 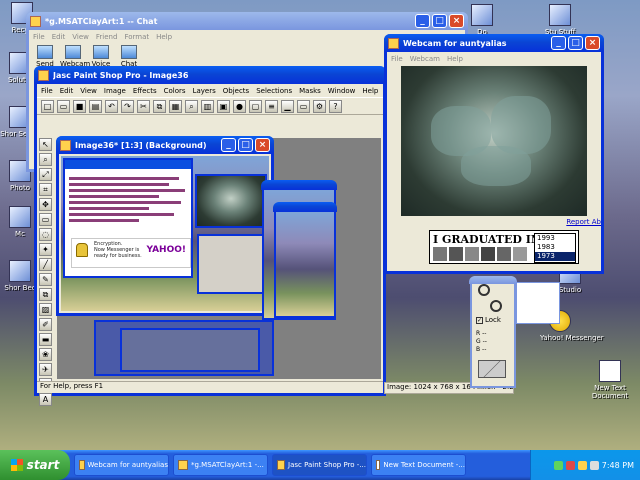 What do you see at coordinates (247, 21) in the screenshot?
I see `chat-titlebar: *g.MSATClayArt:1 -- Chat _ □ ×` at bounding box center [247, 21].